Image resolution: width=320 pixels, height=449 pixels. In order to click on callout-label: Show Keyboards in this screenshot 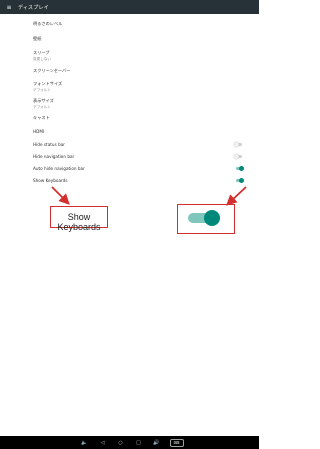, I will do `click(79, 222)`.